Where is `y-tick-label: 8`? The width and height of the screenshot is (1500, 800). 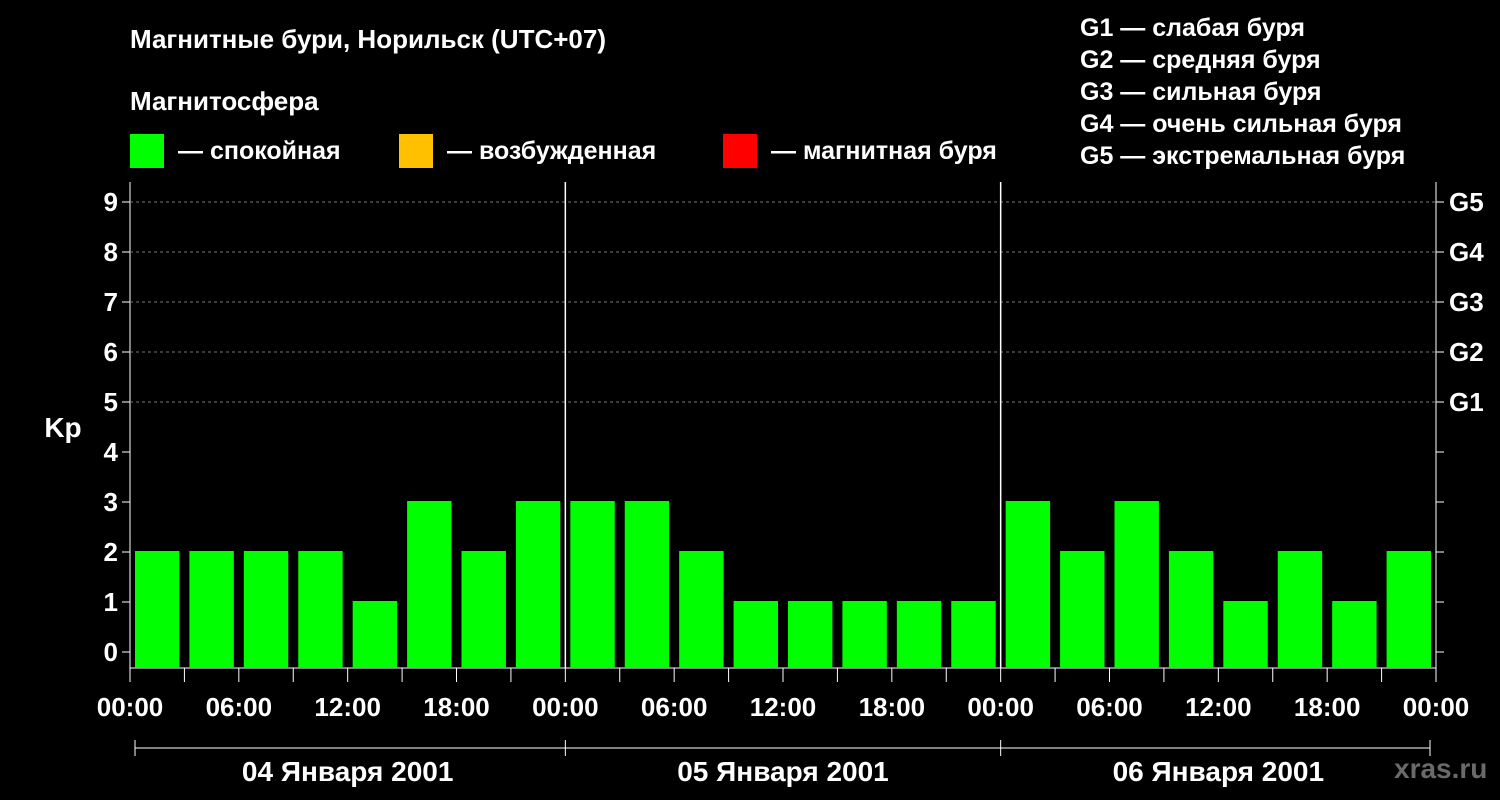
y-tick-label: 8 is located at coordinates (111, 252).